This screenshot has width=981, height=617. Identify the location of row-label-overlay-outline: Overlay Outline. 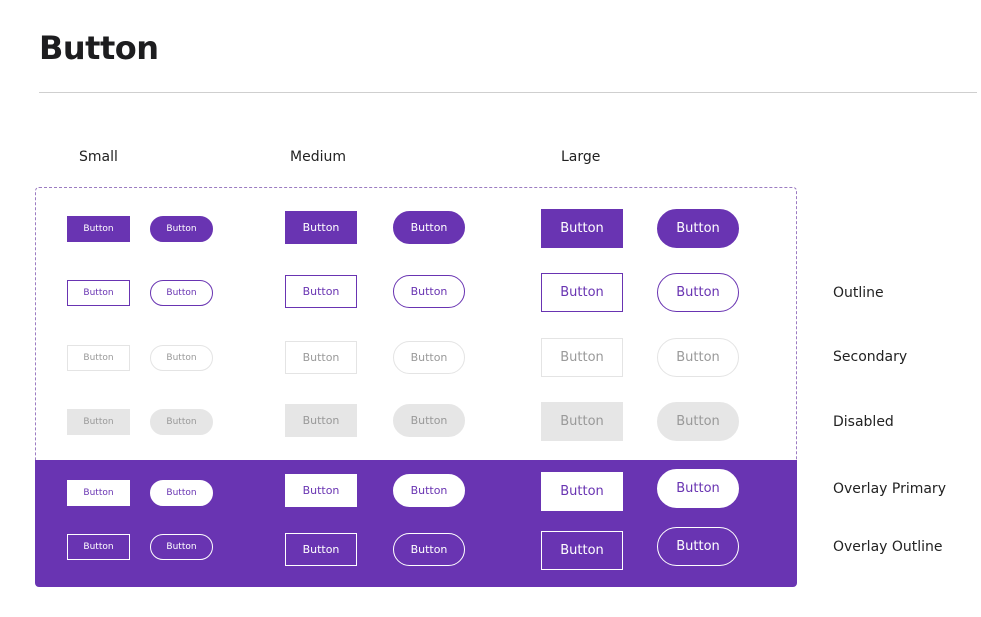
(888, 547).